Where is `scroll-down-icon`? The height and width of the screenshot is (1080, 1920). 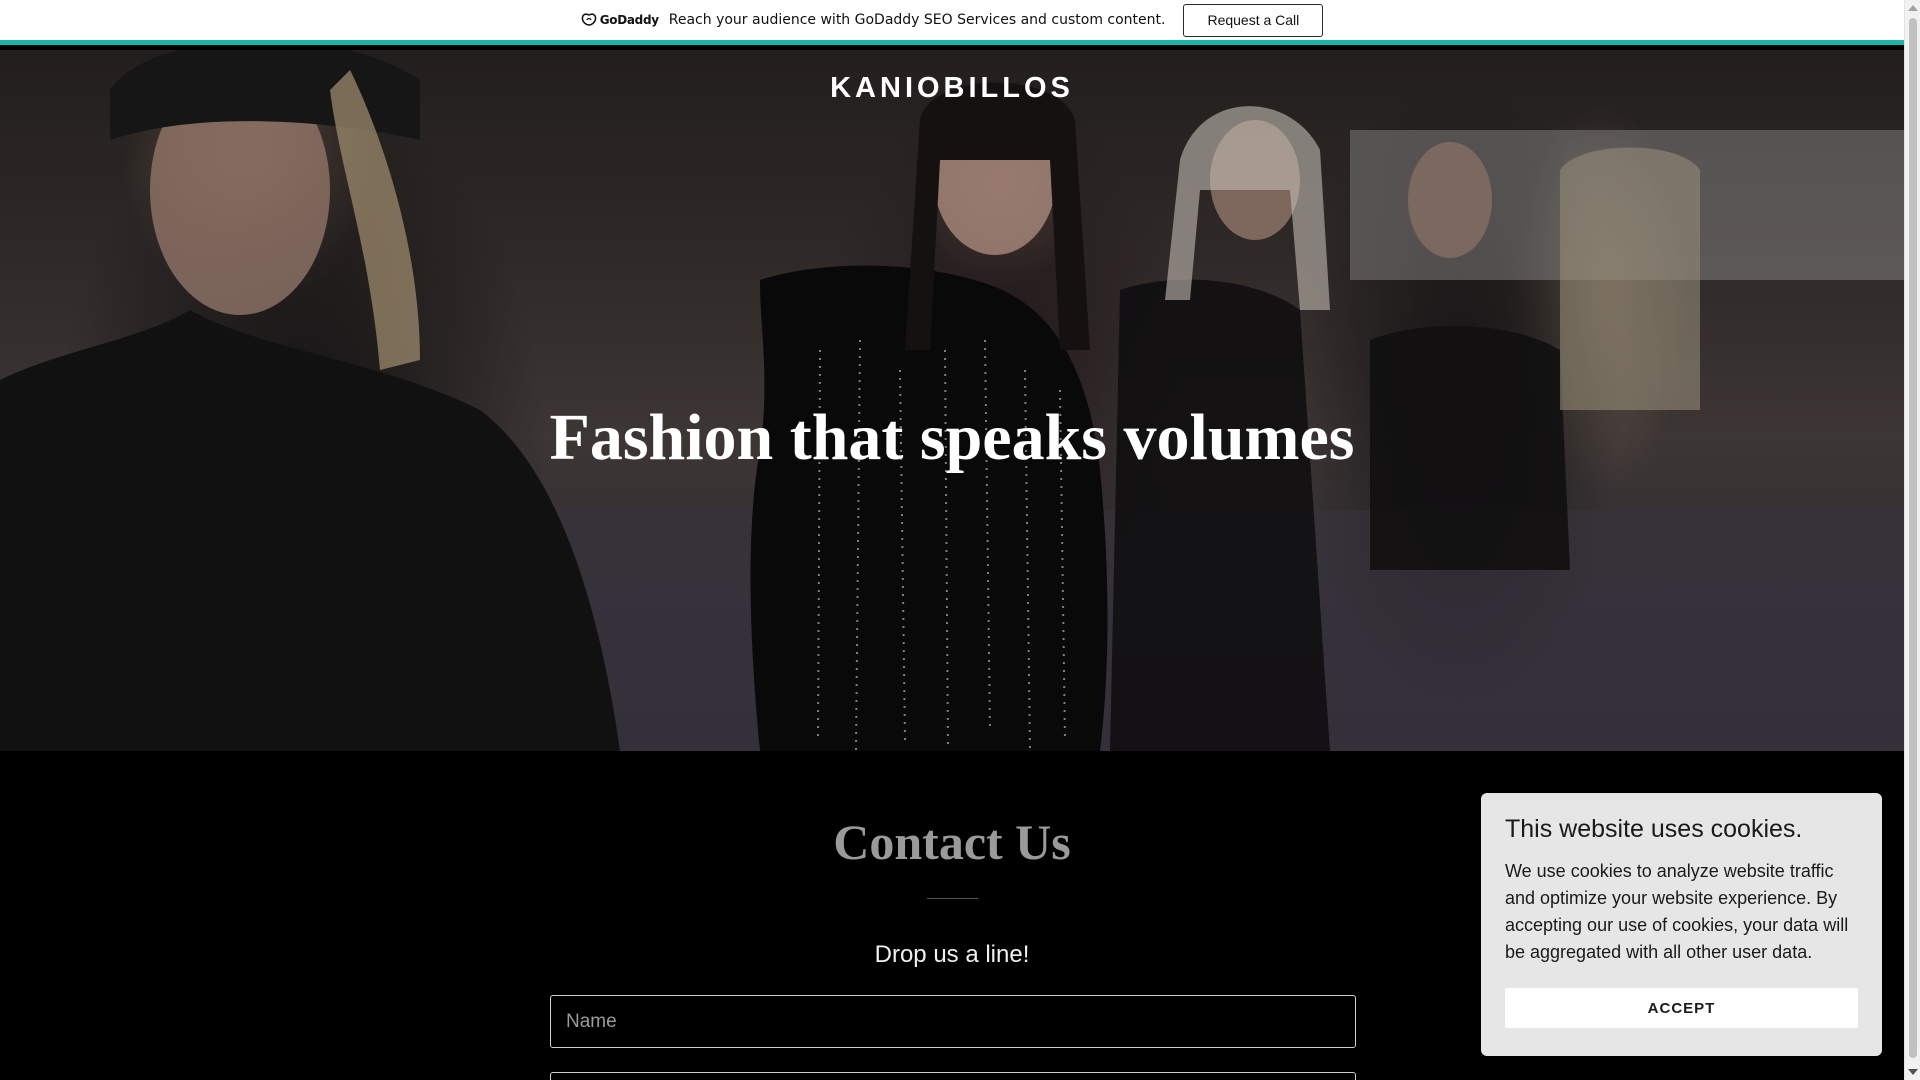 scroll-down-icon is located at coordinates (1913, 1072).